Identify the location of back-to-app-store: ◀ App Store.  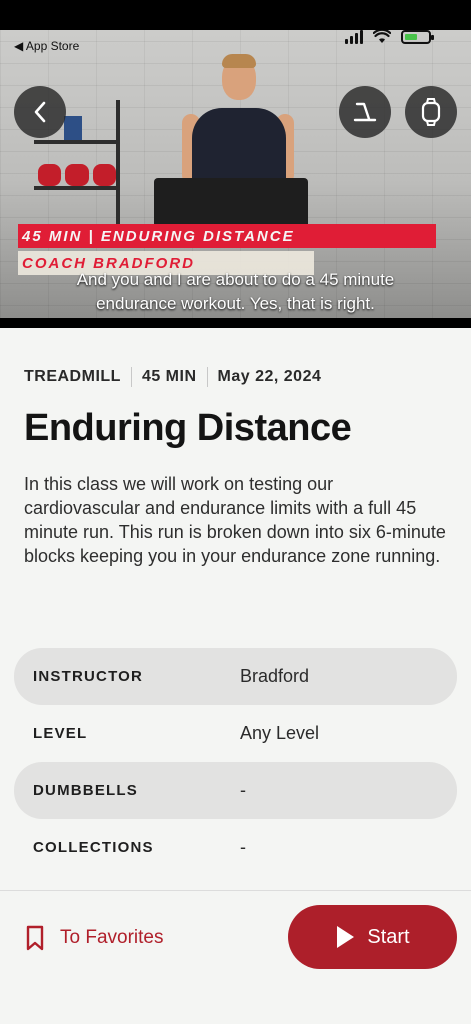
(46, 46).